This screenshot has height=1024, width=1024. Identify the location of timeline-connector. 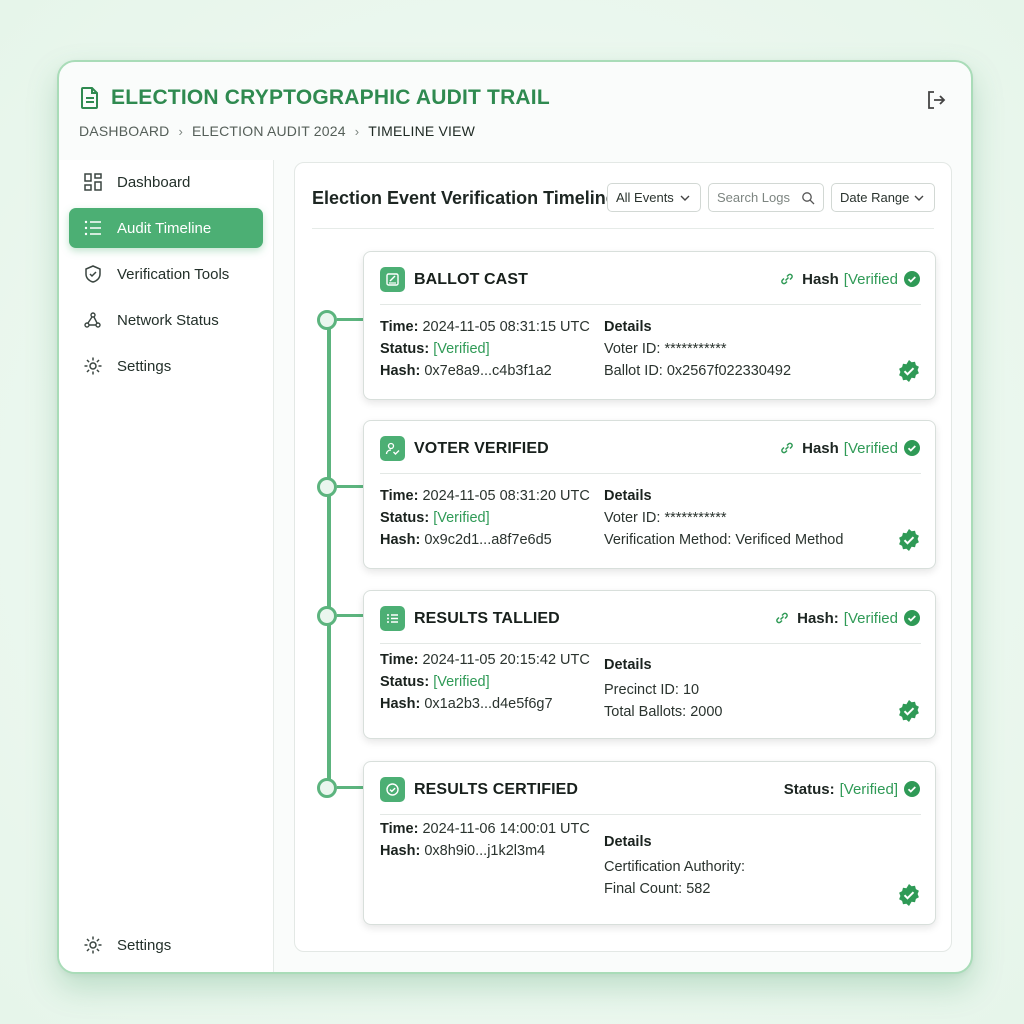
(350, 486).